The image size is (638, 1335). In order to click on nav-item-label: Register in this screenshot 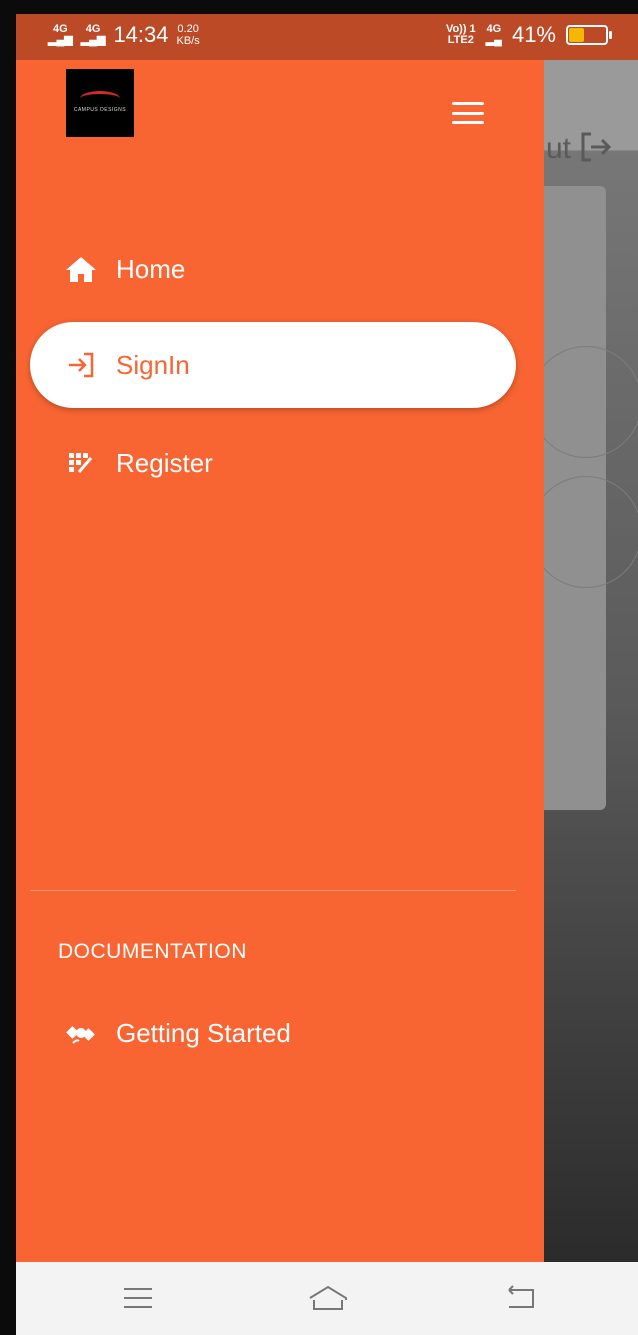, I will do `click(164, 462)`.